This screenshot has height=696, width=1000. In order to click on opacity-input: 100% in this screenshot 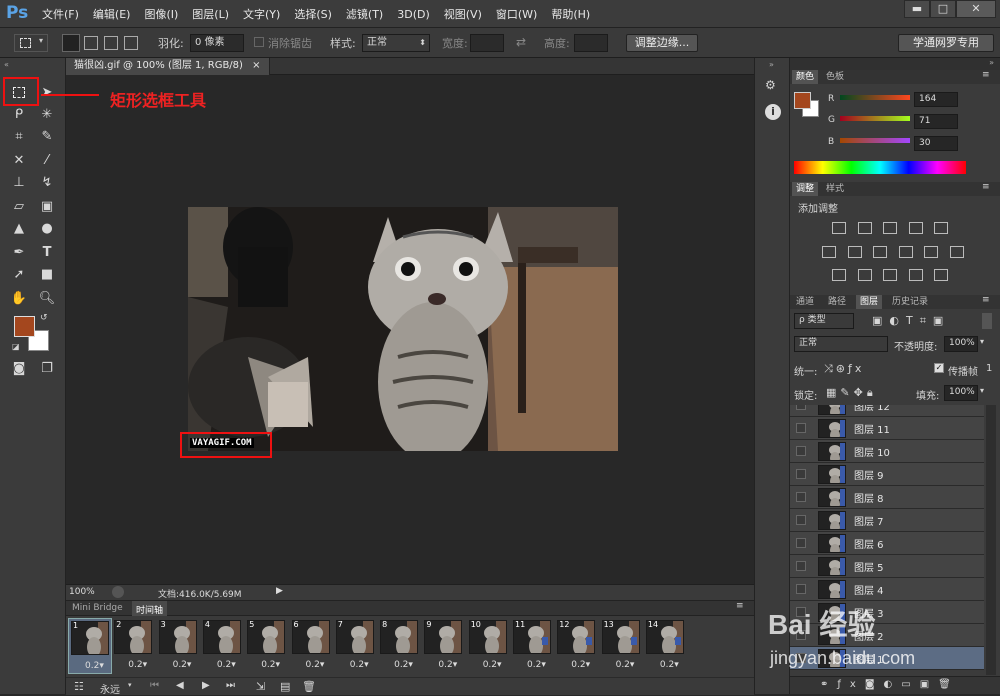, I will do `click(961, 344)`.